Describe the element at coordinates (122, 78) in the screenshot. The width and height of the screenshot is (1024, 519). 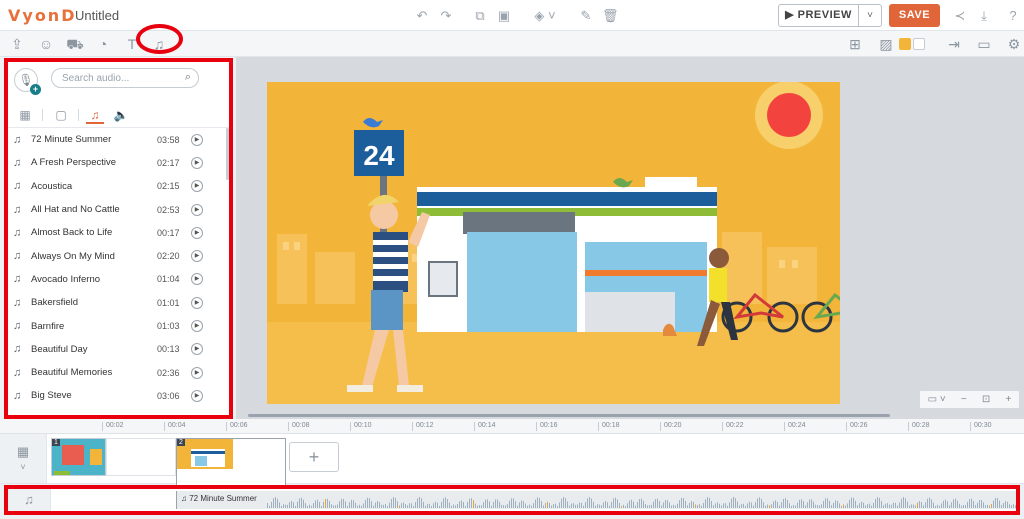
I see `search-input` at that location.